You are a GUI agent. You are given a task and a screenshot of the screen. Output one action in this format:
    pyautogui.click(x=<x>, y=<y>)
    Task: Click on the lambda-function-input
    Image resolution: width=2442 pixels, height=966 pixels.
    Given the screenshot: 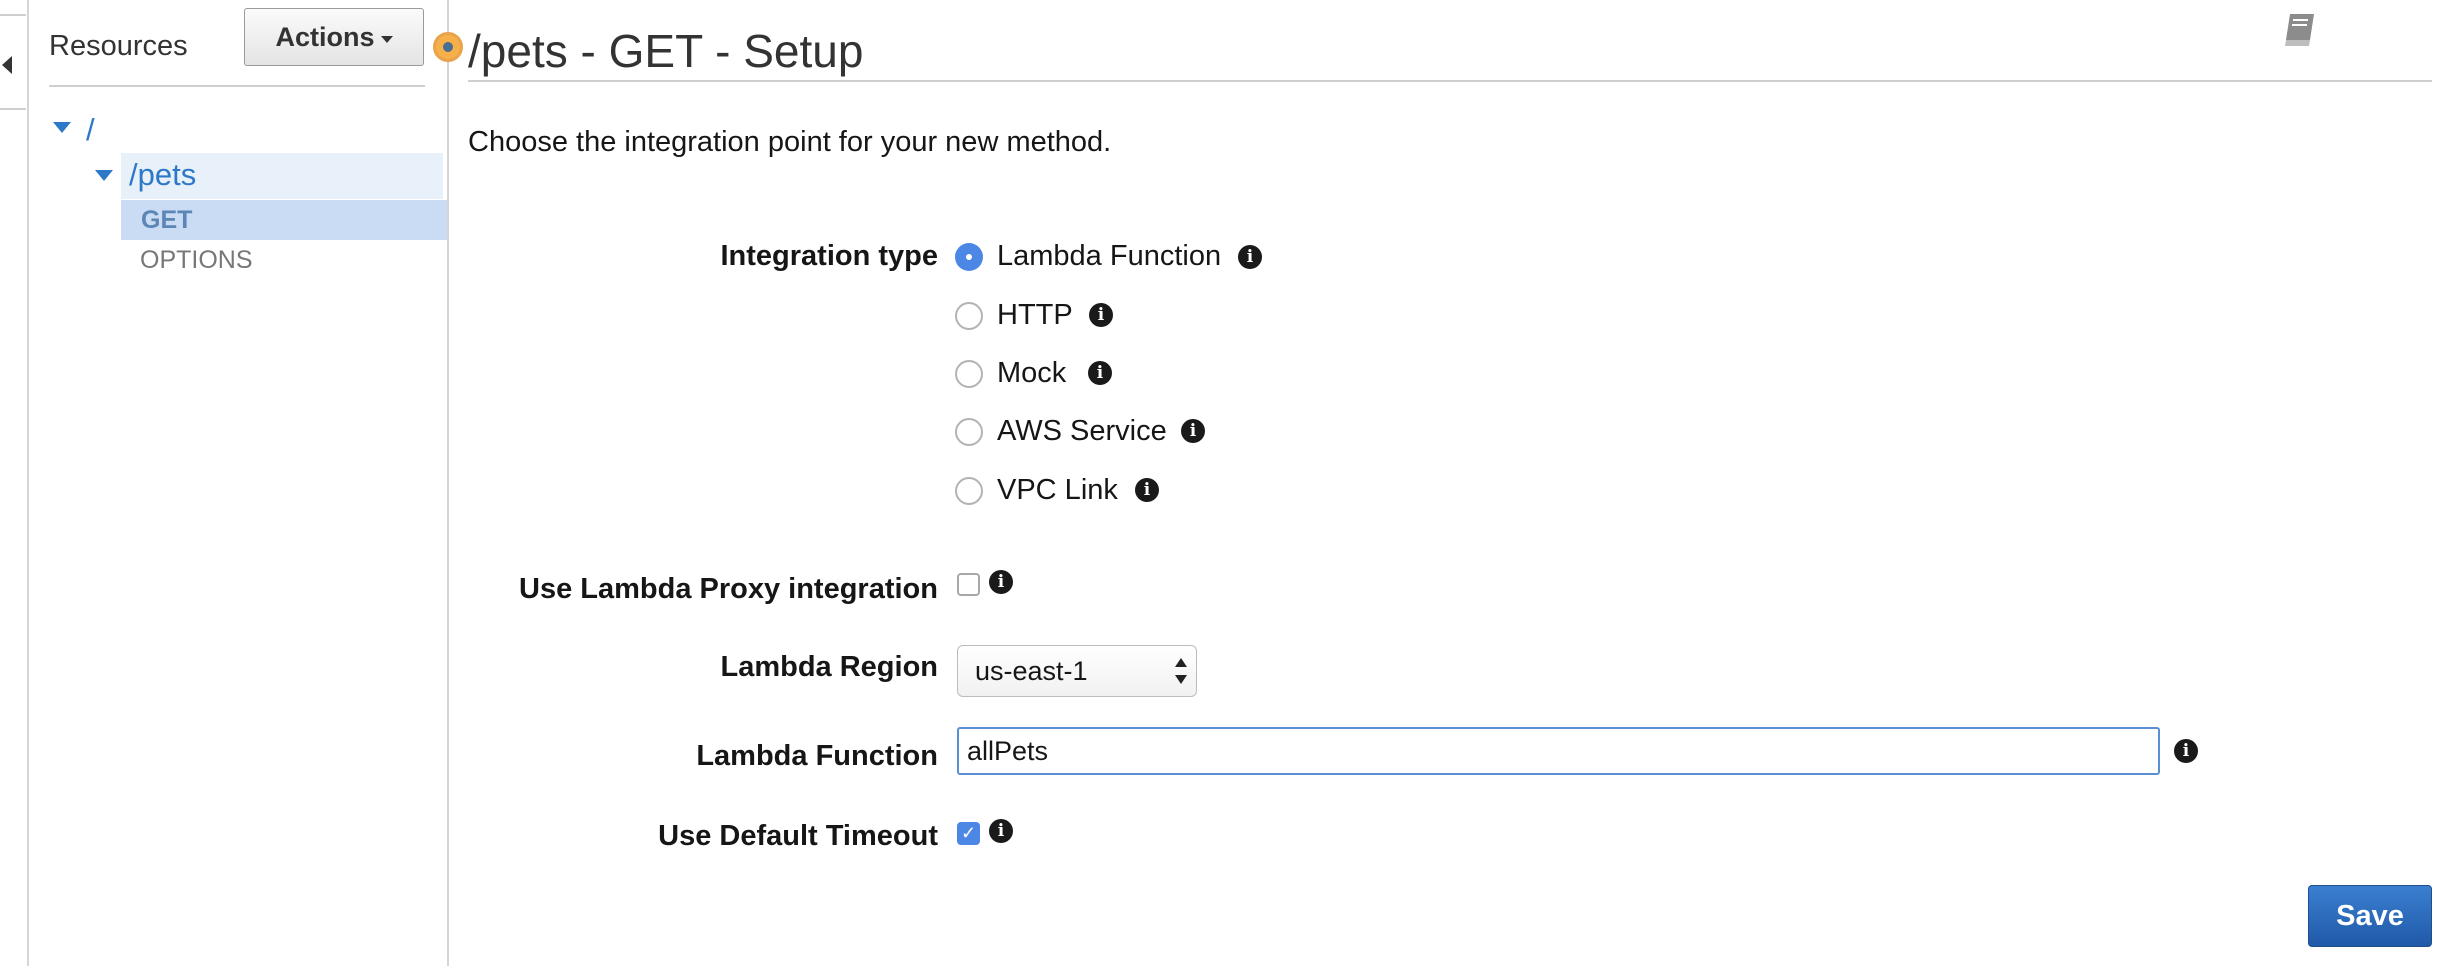 What is the action you would take?
    pyautogui.click(x=1558, y=751)
    